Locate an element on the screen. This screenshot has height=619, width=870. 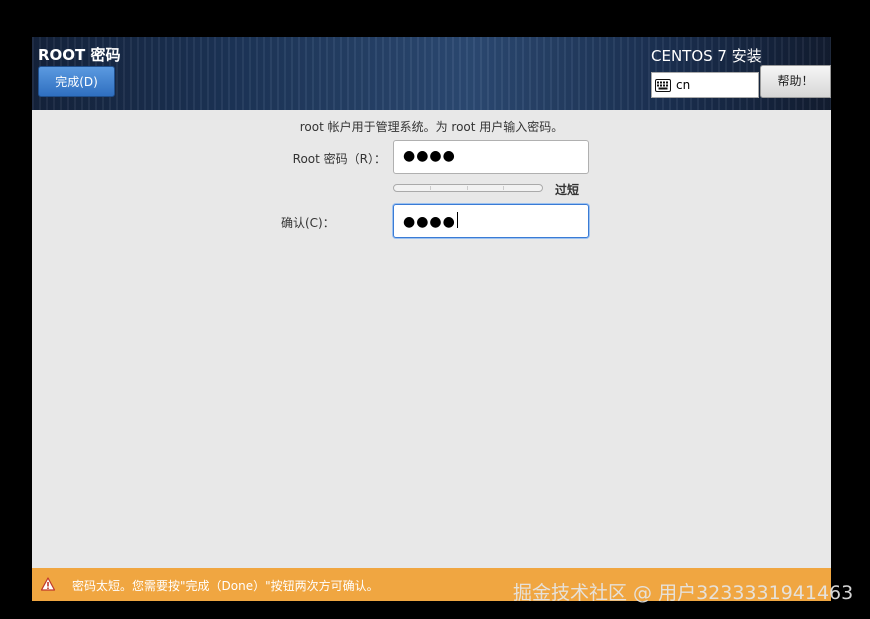
confirm-mask: ●●●● is located at coordinates (429, 222).